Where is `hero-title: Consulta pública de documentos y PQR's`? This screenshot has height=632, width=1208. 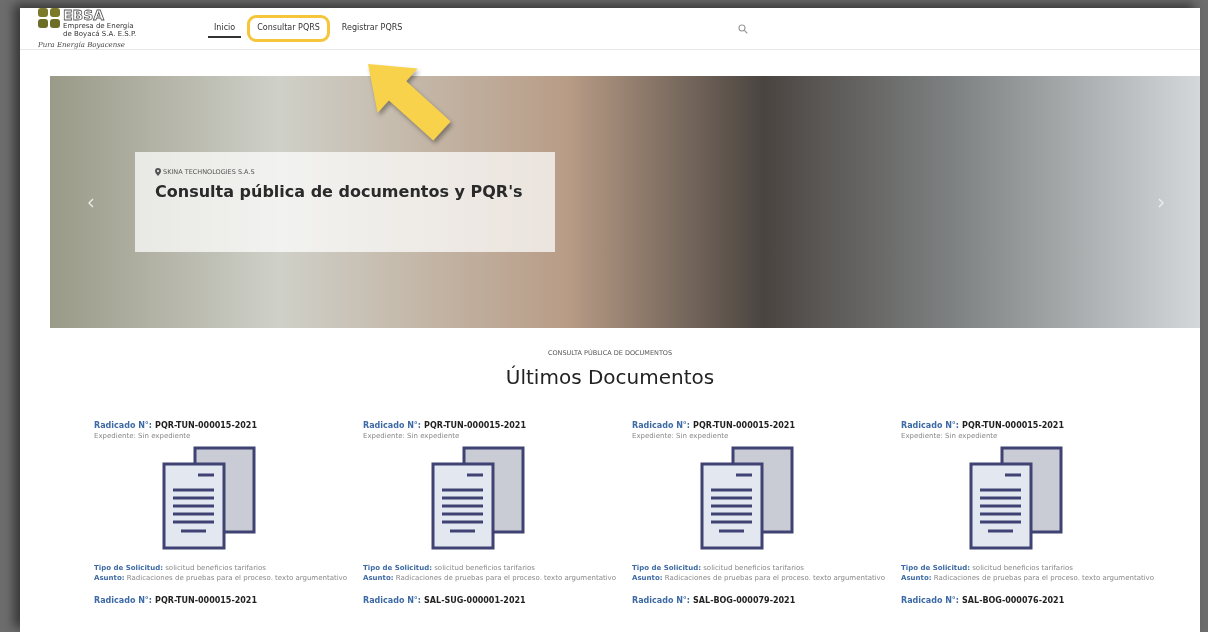 hero-title: Consulta pública de documentos y PQR's is located at coordinates (339, 192).